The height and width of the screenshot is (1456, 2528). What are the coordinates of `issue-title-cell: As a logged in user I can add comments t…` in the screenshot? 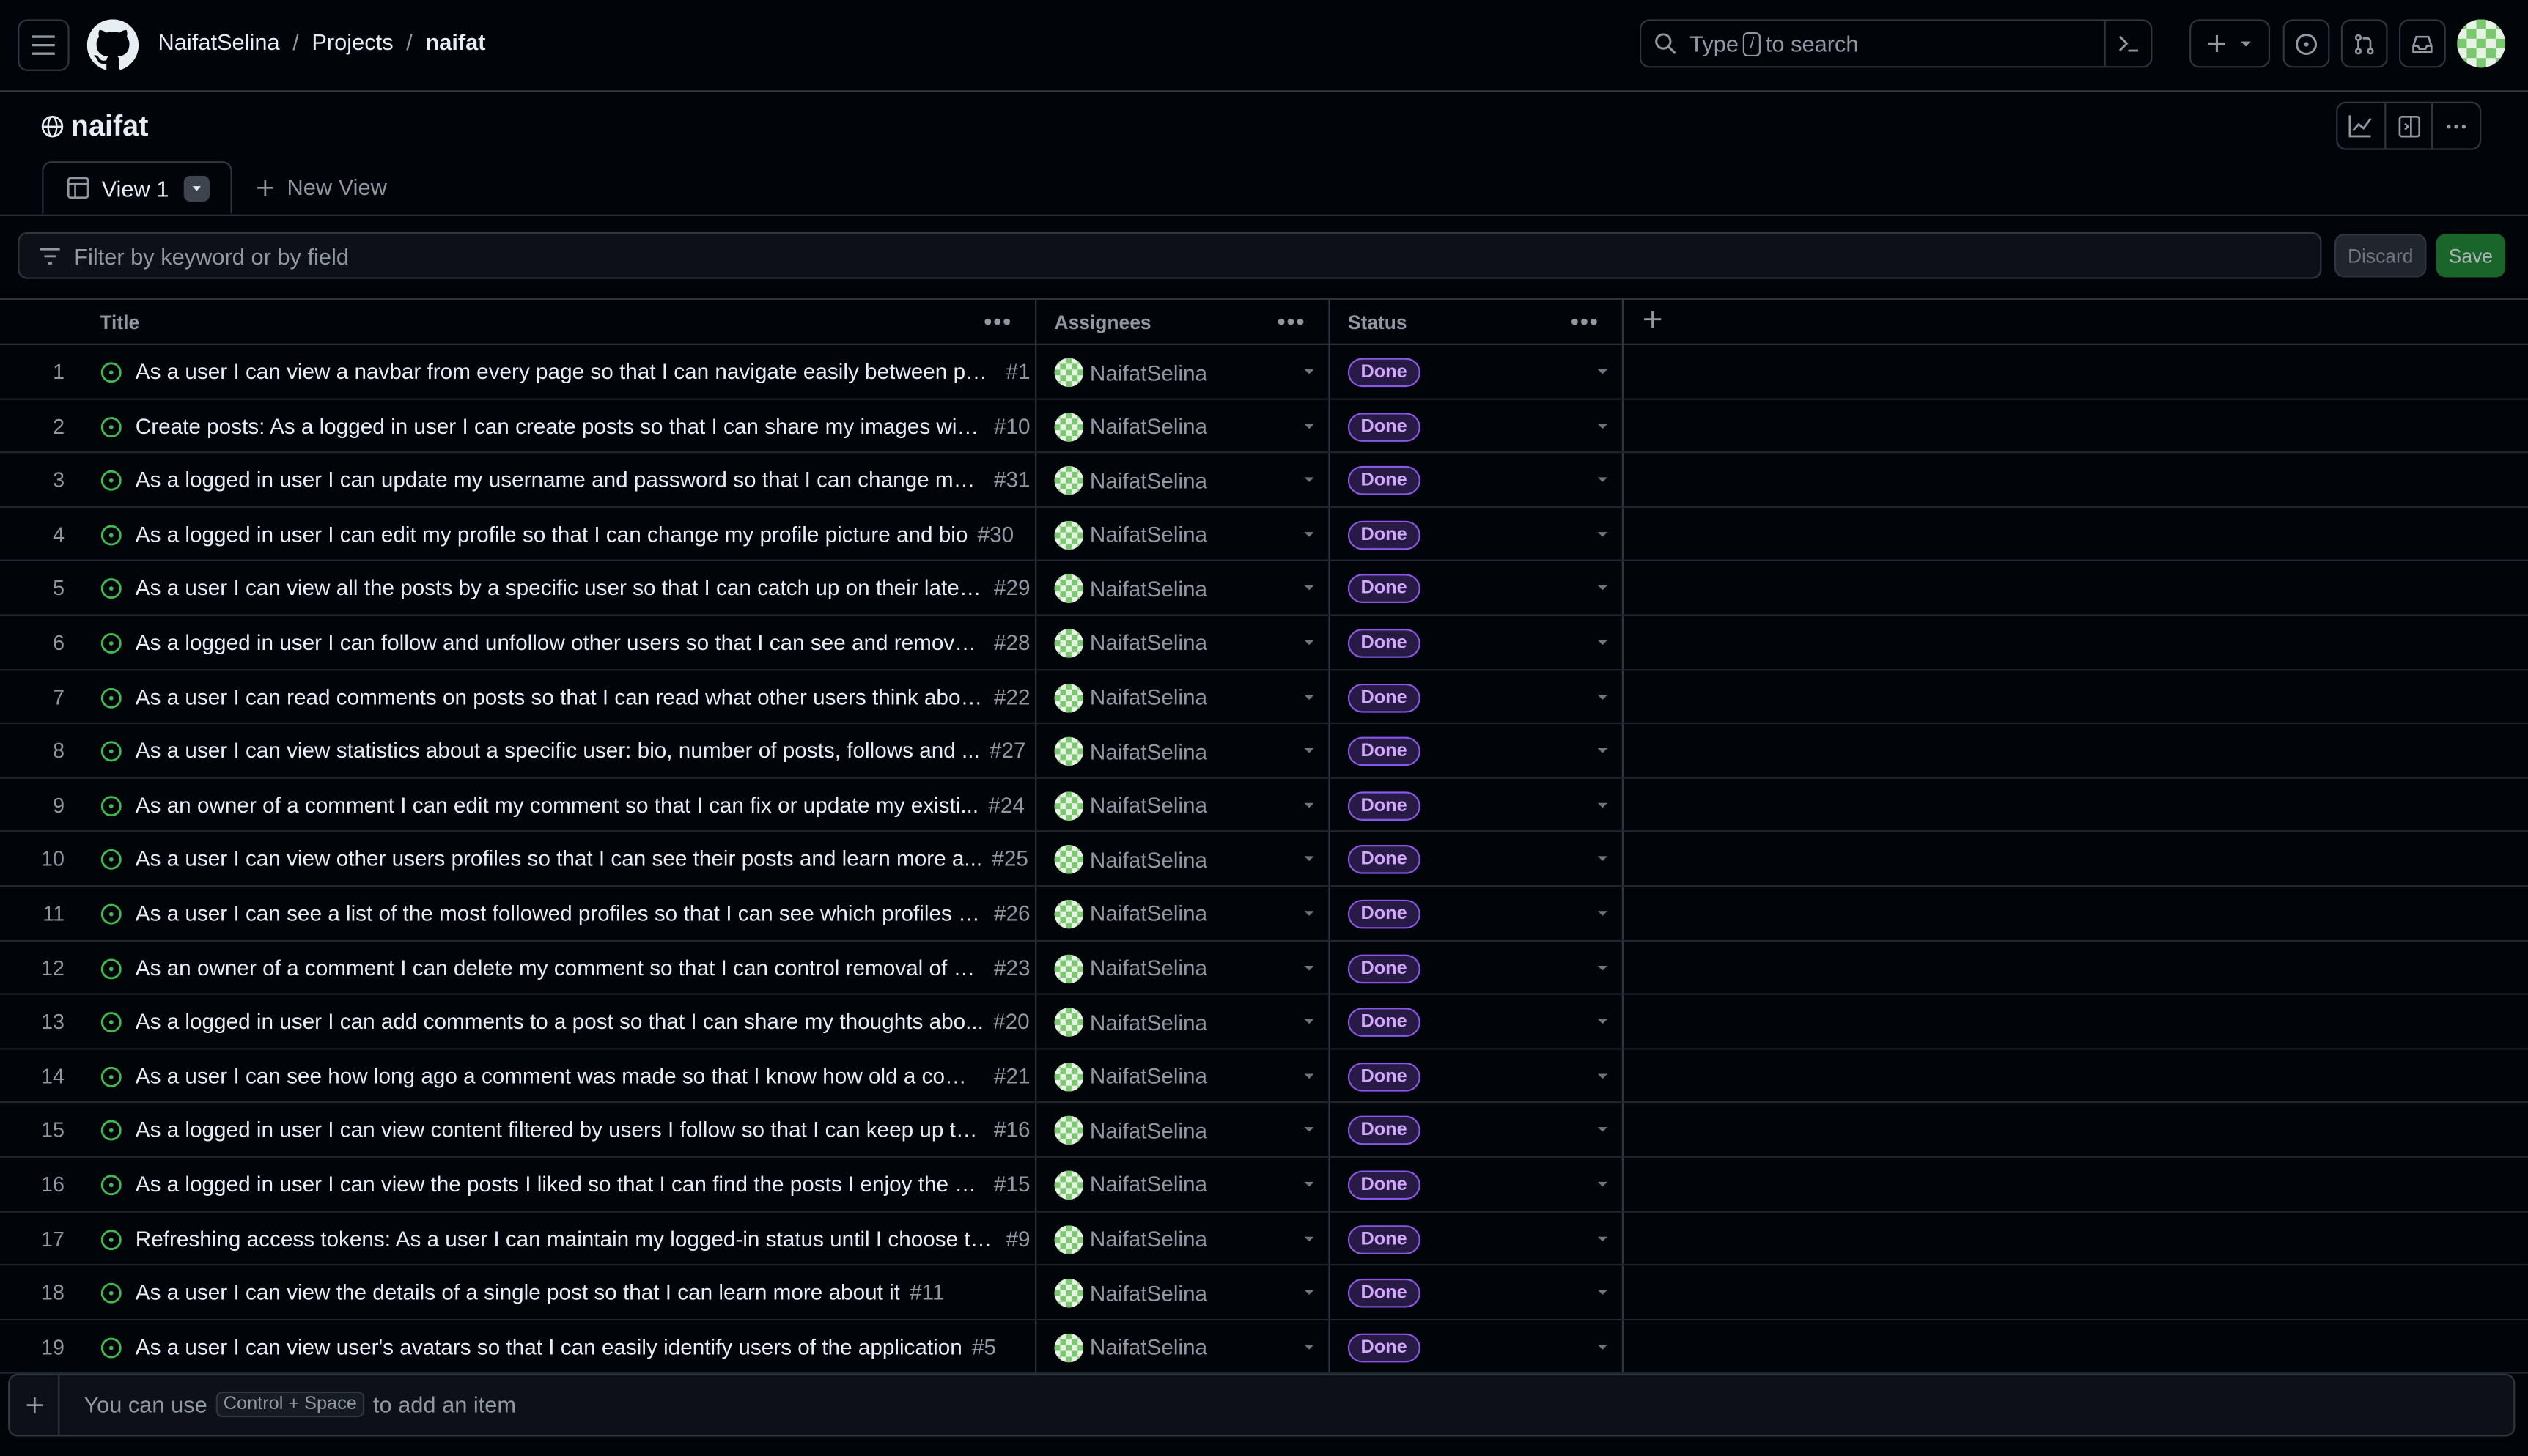 It's located at (584, 1022).